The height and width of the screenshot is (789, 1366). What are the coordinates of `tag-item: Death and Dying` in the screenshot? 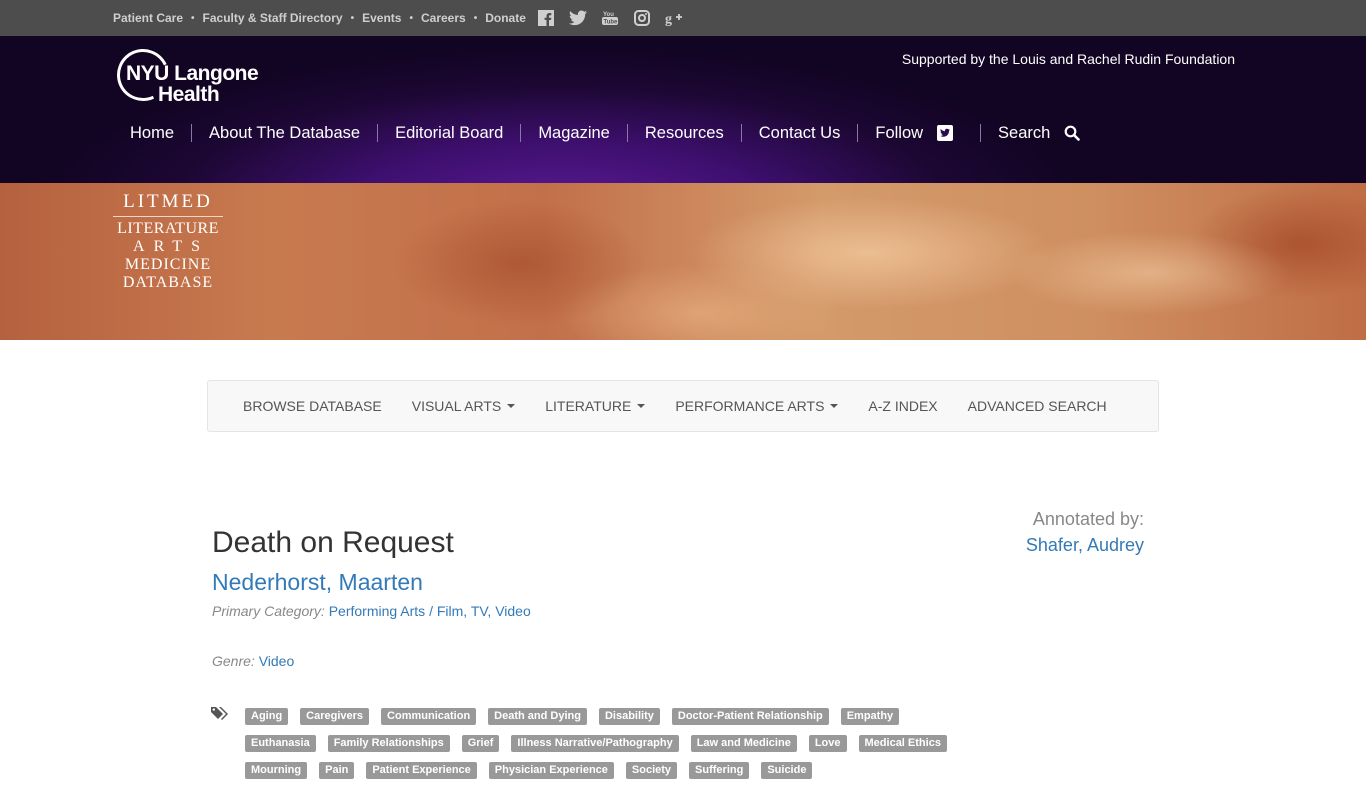 It's located at (537, 716).